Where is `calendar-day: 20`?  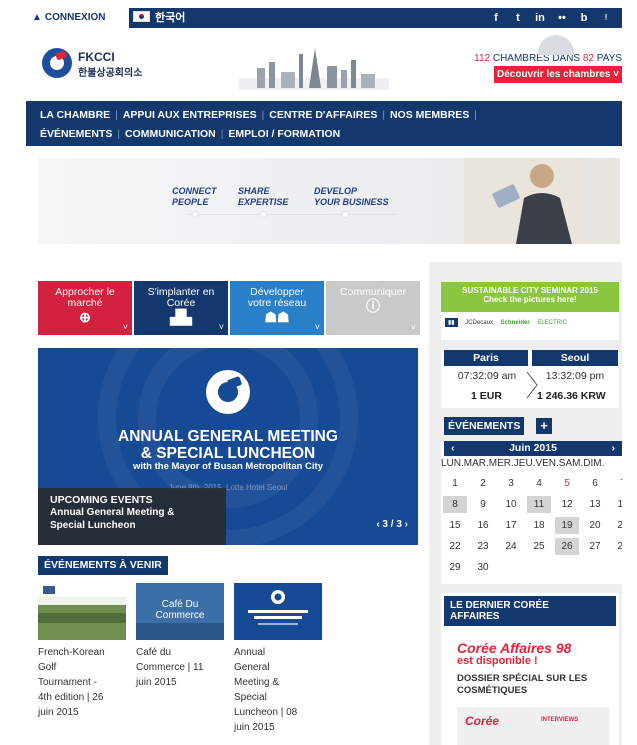 calendar-day: 20 is located at coordinates (595, 525).